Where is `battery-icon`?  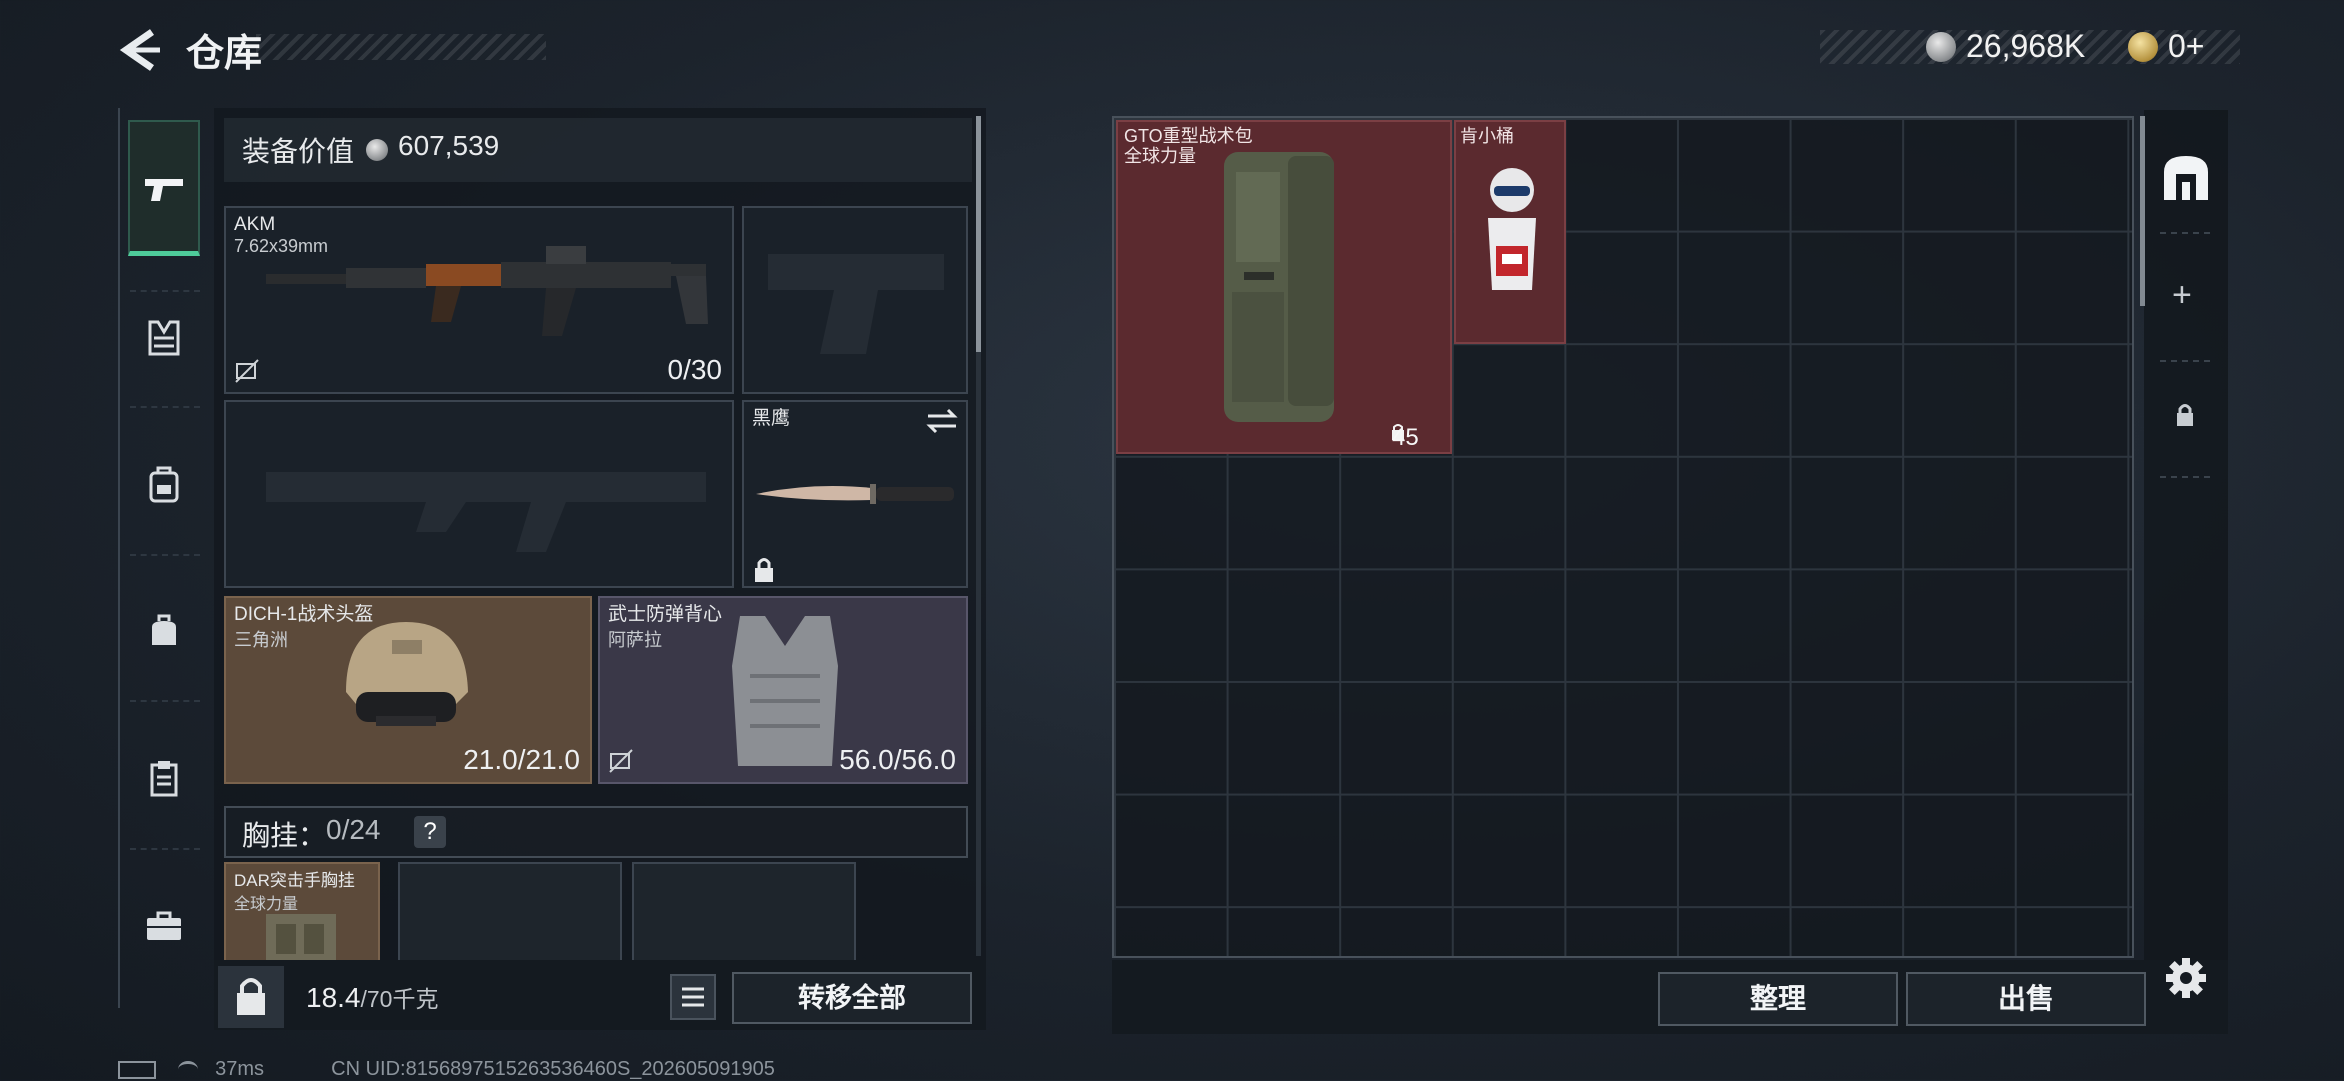 battery-icon is located at coordinates (137, 1069).